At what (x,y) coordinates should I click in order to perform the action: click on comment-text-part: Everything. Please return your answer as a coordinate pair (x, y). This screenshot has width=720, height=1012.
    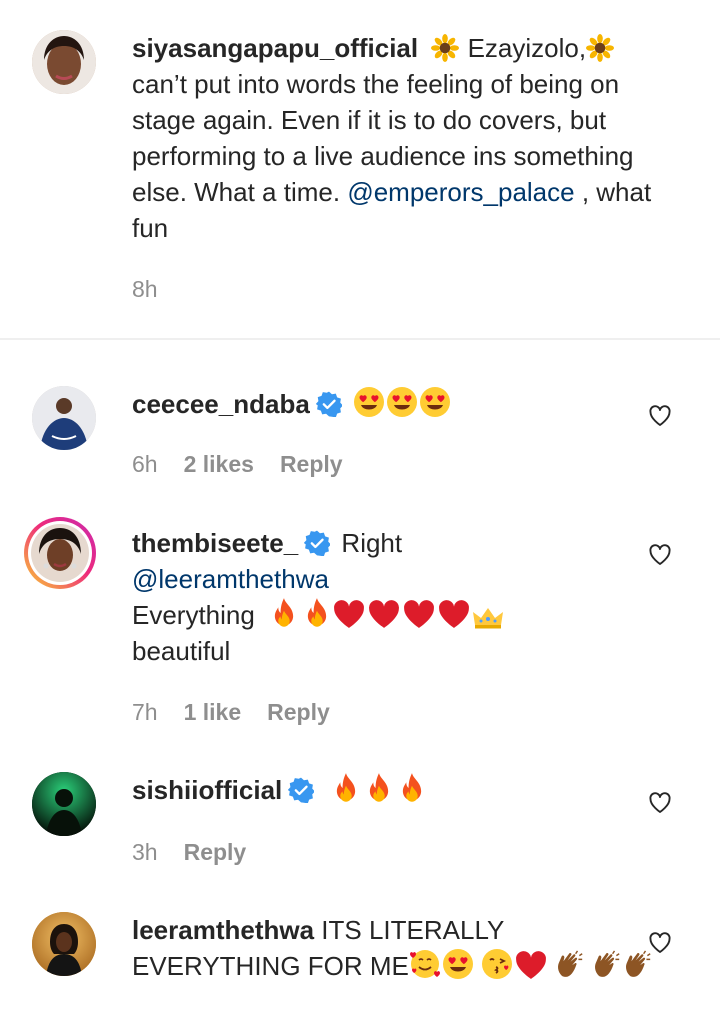
    Looking at the image, I should click on (193, 615).